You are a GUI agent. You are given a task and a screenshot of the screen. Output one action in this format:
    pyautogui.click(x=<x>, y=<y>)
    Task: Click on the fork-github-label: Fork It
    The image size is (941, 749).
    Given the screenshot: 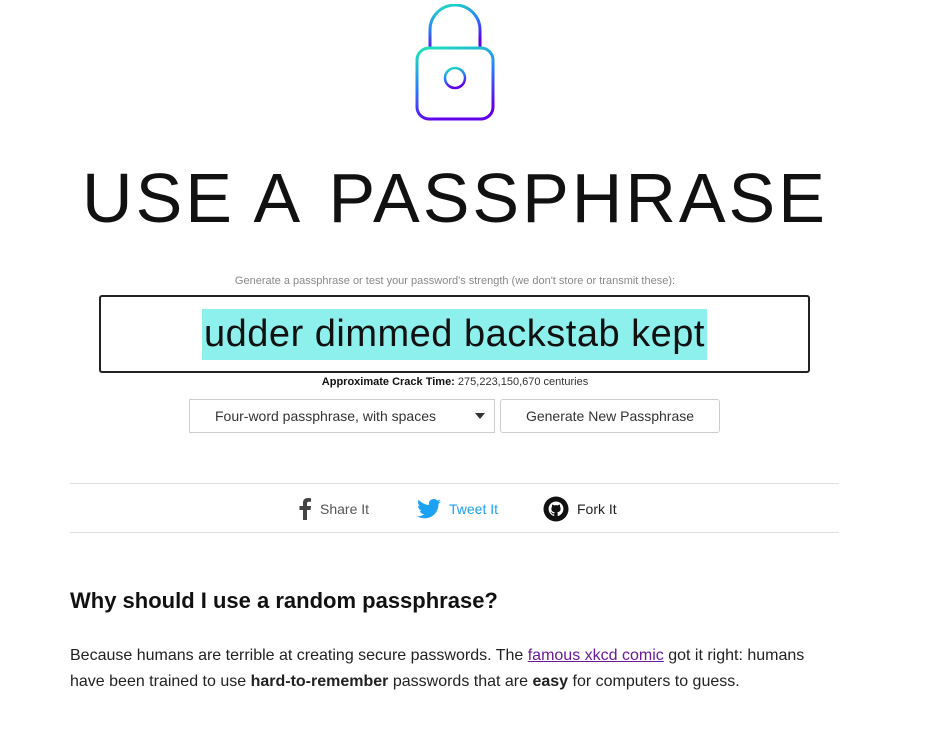 What is the action you would take?
    pyautogui.click(x=597, y=509)
    